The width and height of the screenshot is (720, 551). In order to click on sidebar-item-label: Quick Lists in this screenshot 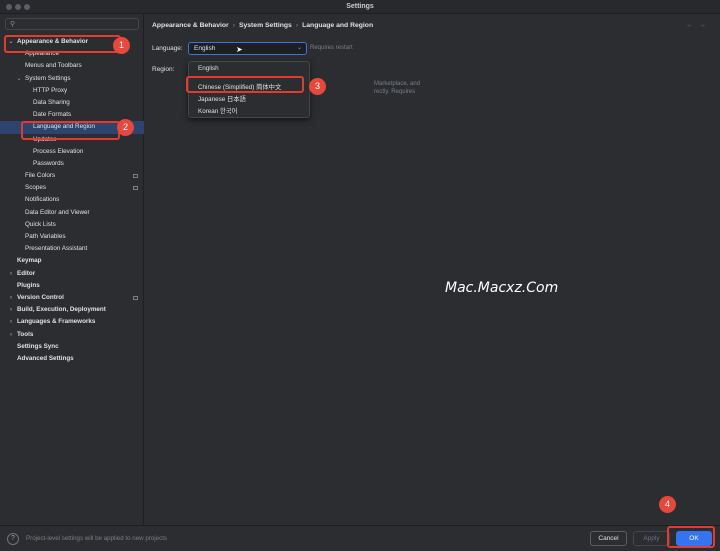, I will do `click(40, 224)`.